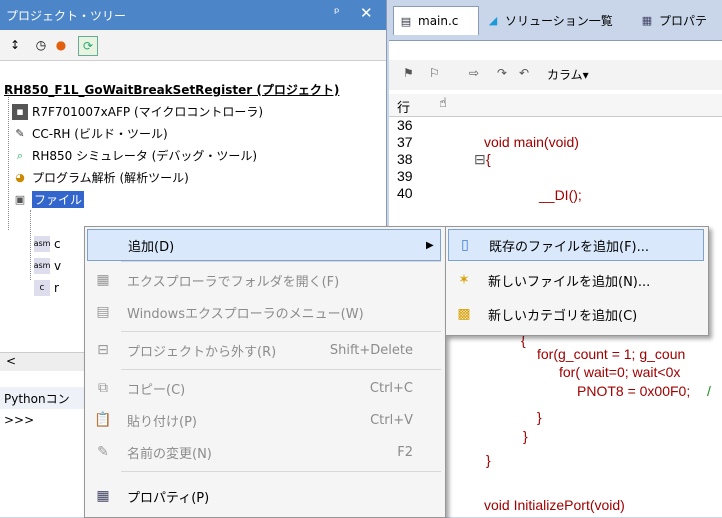 The height and width of the screenshot is (518, 722). What do you see at coordinates (148, 112) in the screenshot?
I see `tree-item-label: R7F701007xAFP (マイクロコントローラ)` at bounding box center [148, 112].